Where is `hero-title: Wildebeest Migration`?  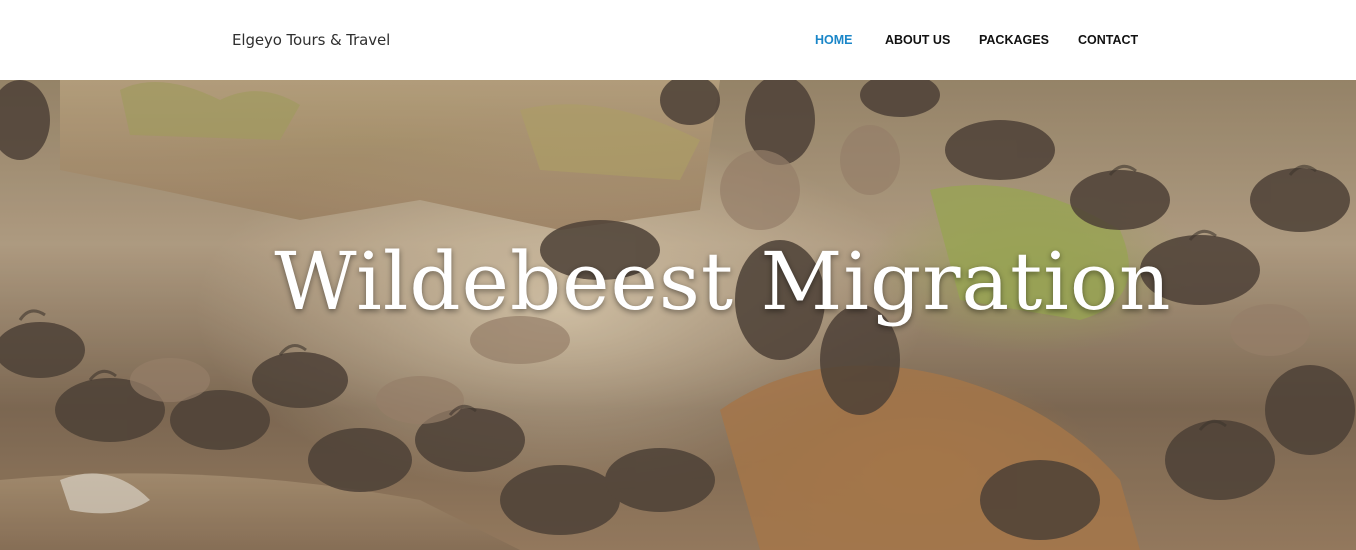 hero-title: Wildebeest Migration is located at coordinates (723, 281).